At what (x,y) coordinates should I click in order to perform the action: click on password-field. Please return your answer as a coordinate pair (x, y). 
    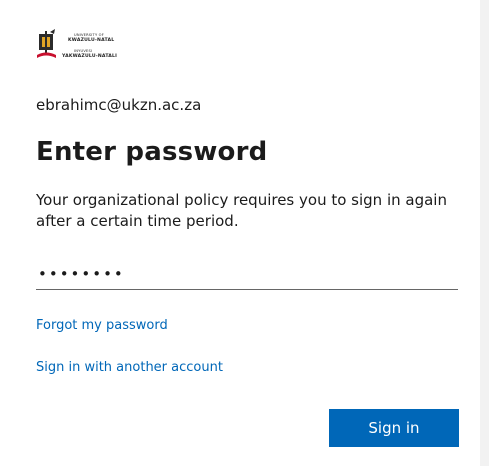
    Looking at the image, I should click on (247, 274).